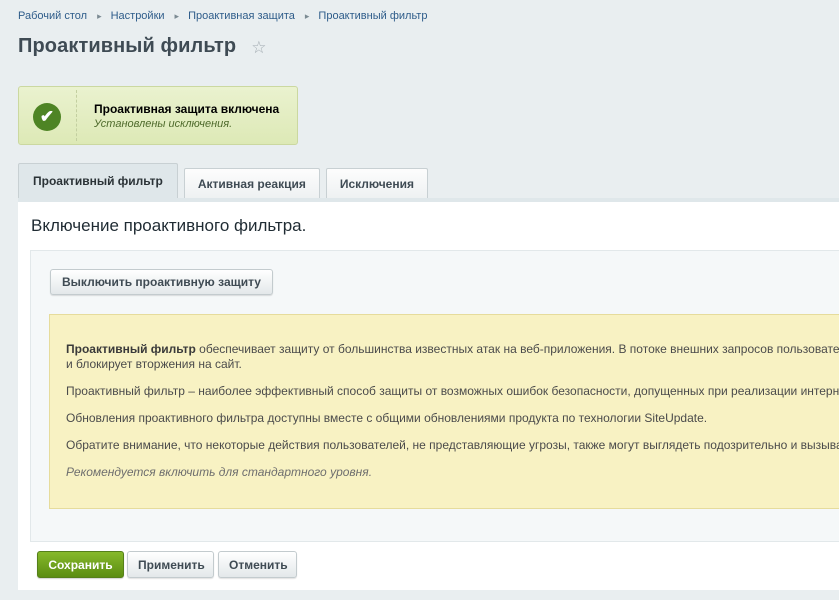 This screenshot has height=600, width=839. I want to click on apply-button: Применить, so click(170, 564).